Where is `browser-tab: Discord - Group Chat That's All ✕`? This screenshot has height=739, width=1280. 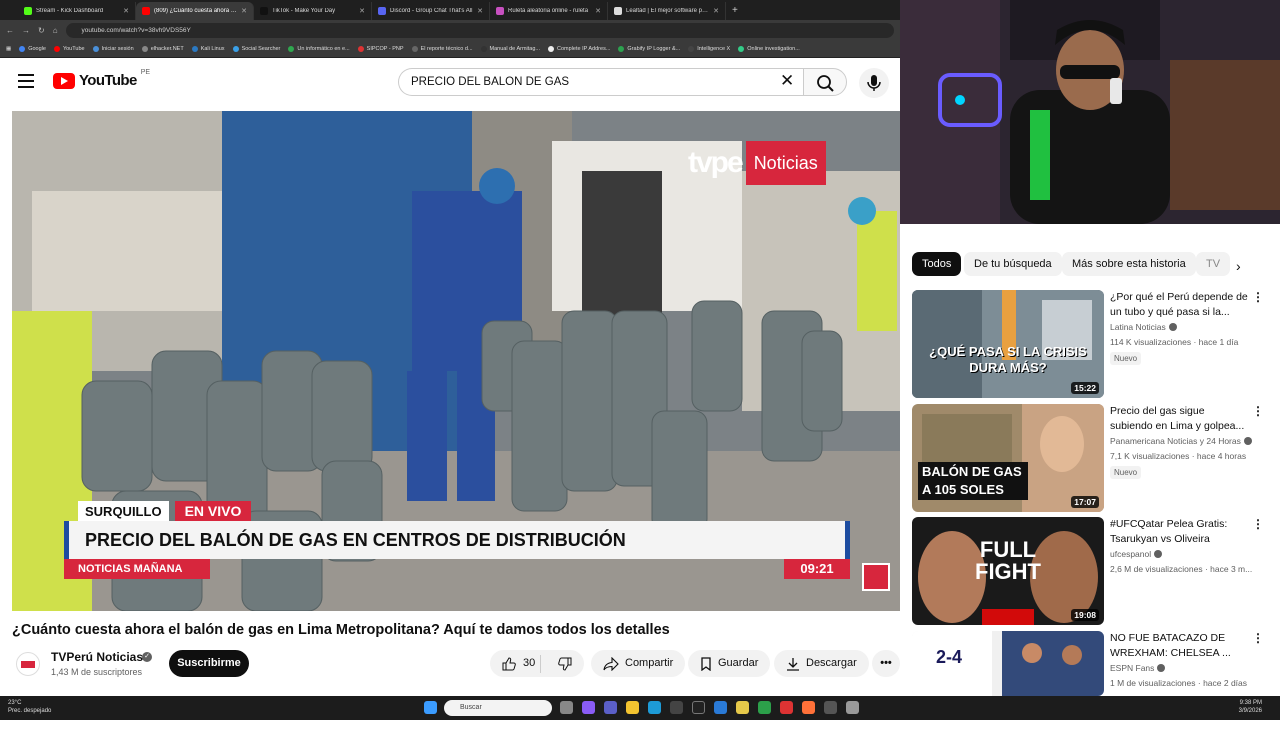
browser-tab: Discord - Group Chat That's All ✕ is located at coordinates (431, 11).